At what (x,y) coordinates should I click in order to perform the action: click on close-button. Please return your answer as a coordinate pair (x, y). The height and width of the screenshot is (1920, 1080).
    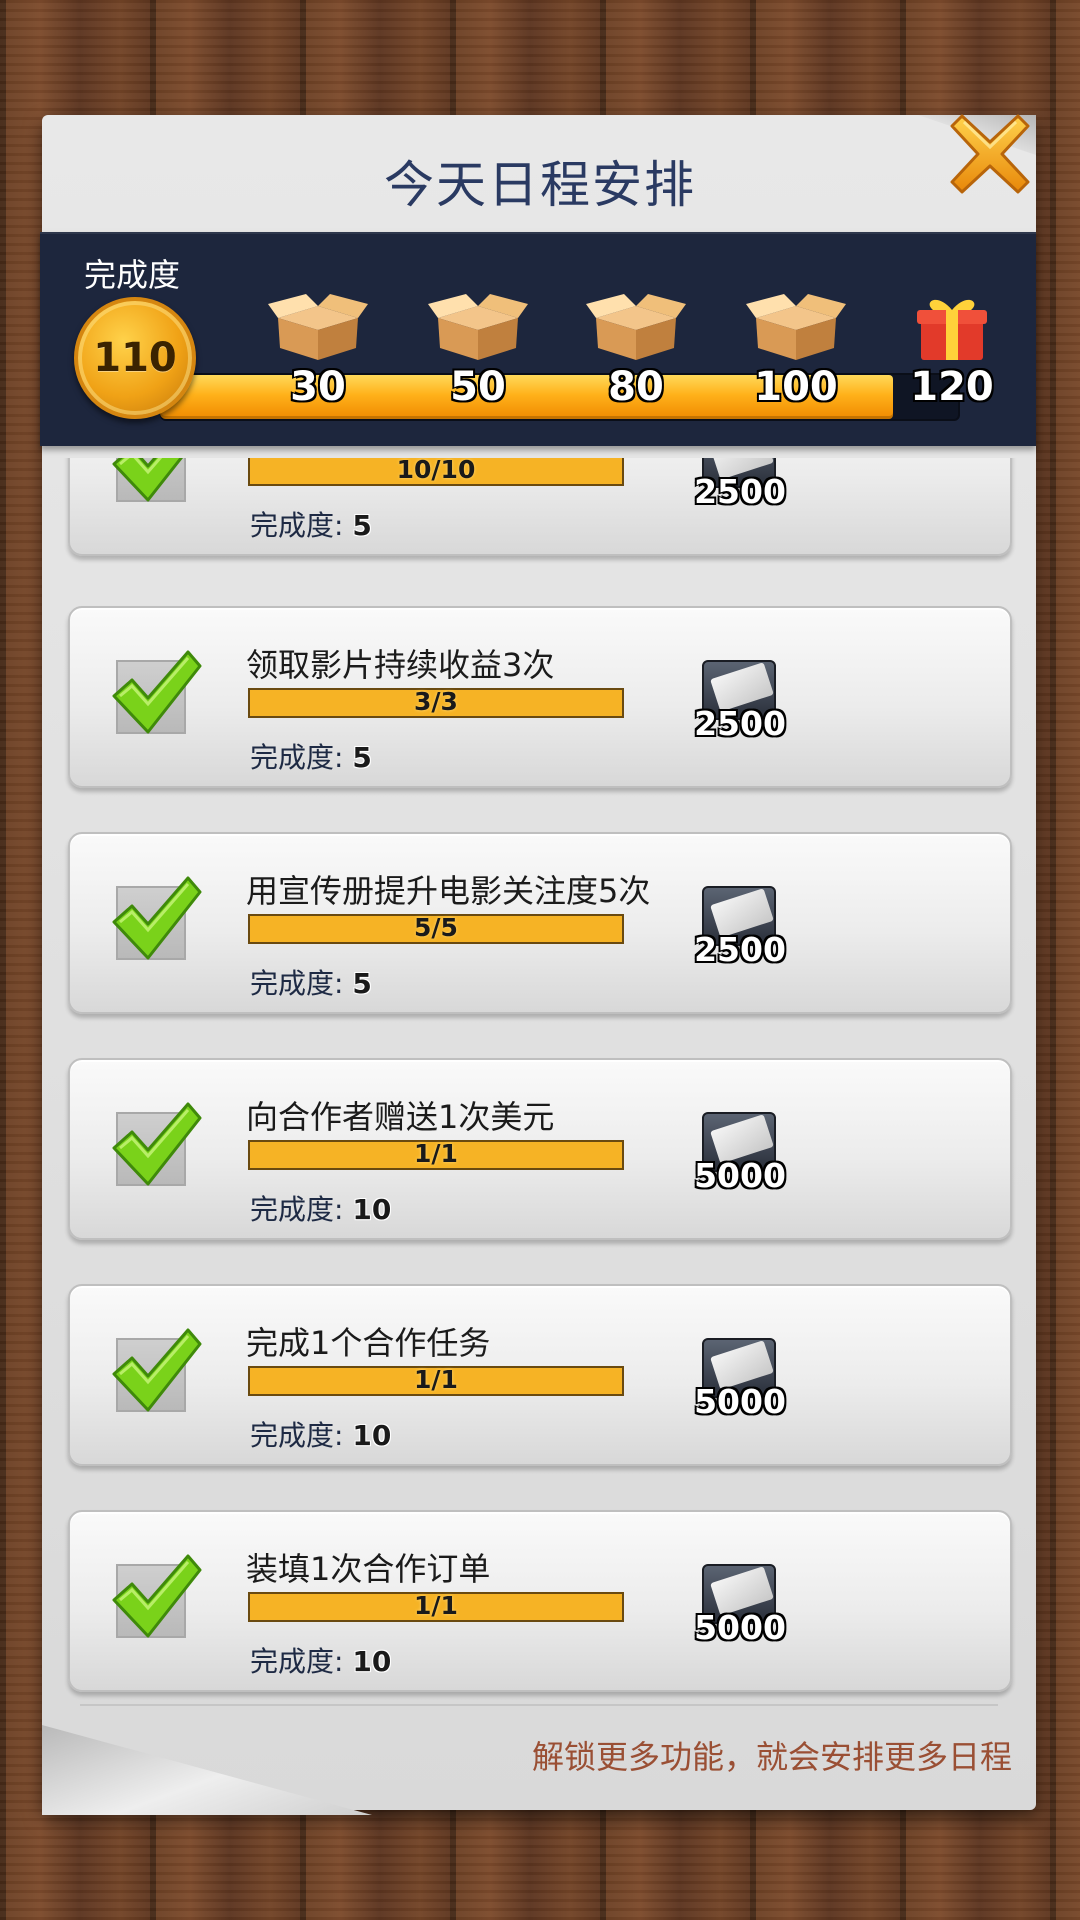
    Looking at the image, I should click on (990, 154).